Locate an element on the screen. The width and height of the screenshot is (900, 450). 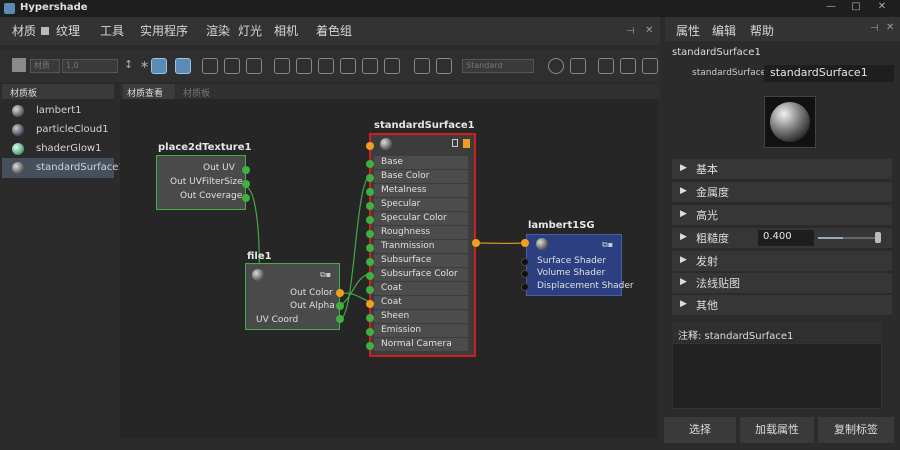
select-button: 选择 is located at coordinates (700, 430).